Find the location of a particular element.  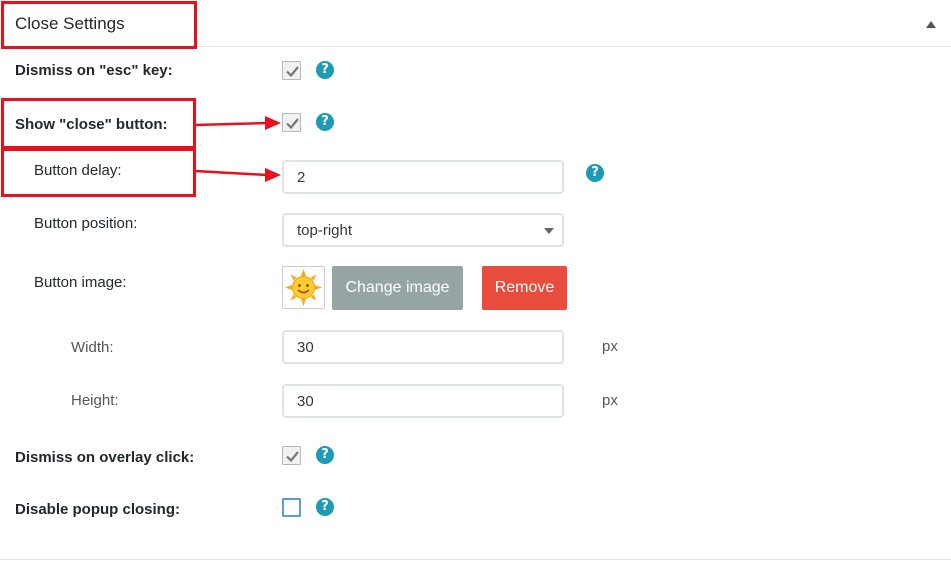

disable-closing-checkbox is located at coordinates (291, 507).